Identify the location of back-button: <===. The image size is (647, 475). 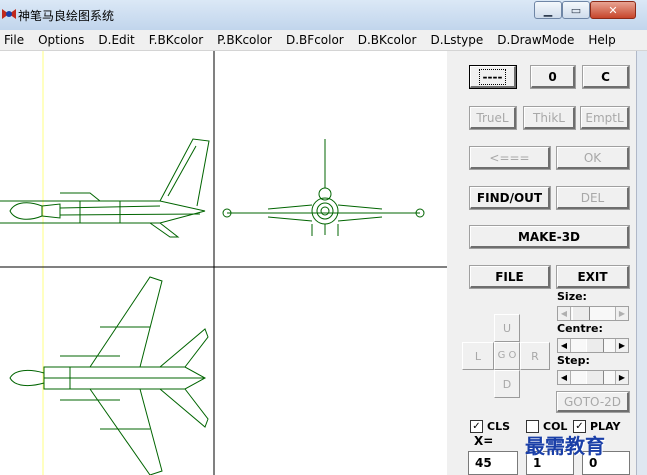
(510, 158).